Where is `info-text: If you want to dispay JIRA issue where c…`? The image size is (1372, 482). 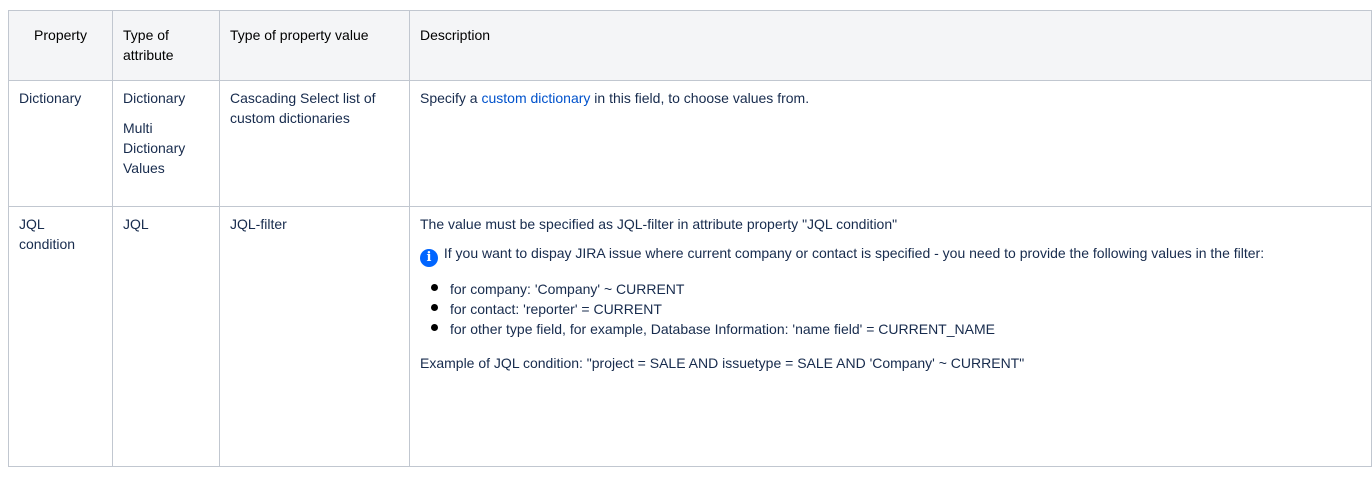
info-text: If you want to dispay JIRA issue where c… is located at coordinates (854, 253).